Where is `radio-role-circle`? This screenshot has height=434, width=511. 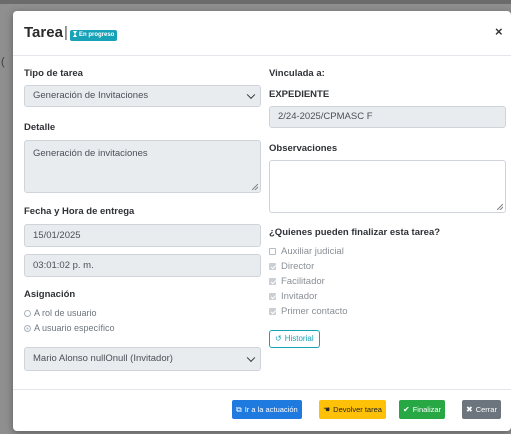
radio-role-circle is located at coordinates (27, 313).